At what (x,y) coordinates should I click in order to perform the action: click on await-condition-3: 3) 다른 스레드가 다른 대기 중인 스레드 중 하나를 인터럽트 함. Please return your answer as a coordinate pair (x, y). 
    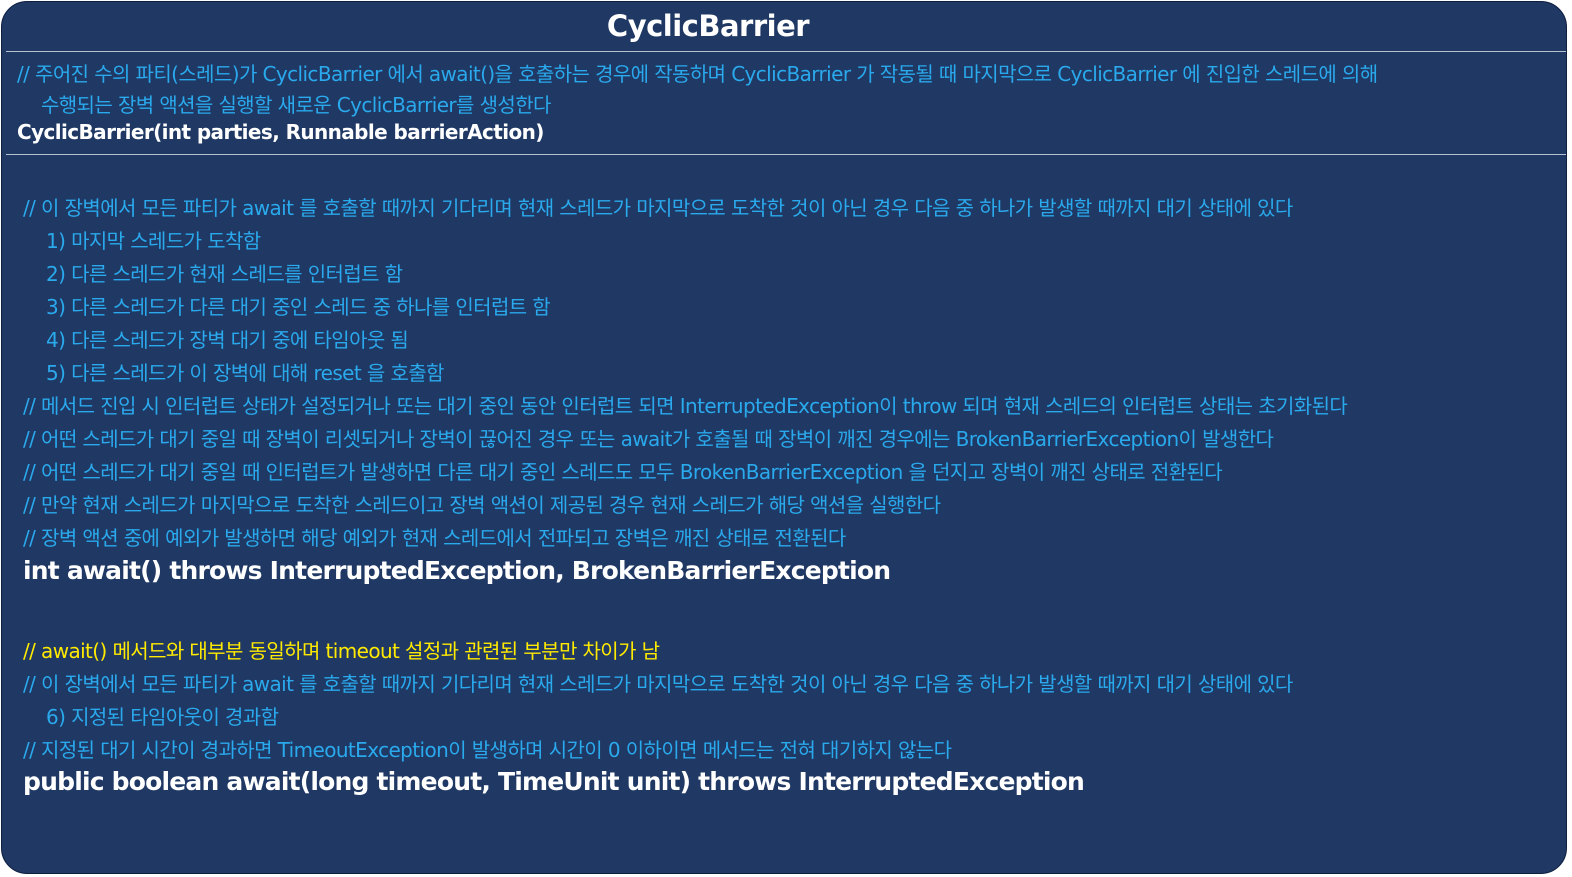
    Looking at the image, I should click on (298, 307).